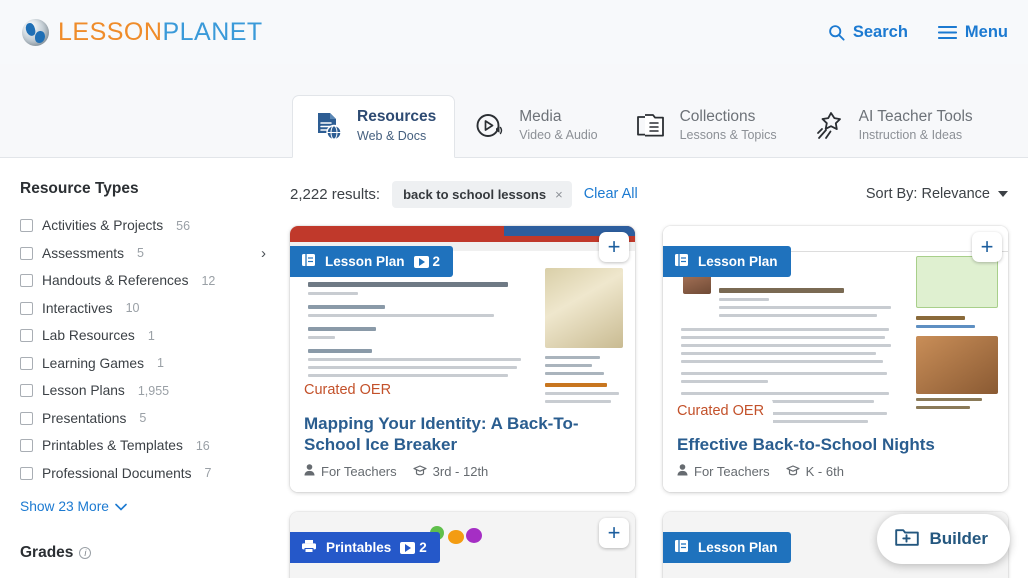  What do you see at coordinates (145, 474) in the screenshot?
I see `filter-professional-documents: Professional Documents 7` at bounding box center [145, 474].